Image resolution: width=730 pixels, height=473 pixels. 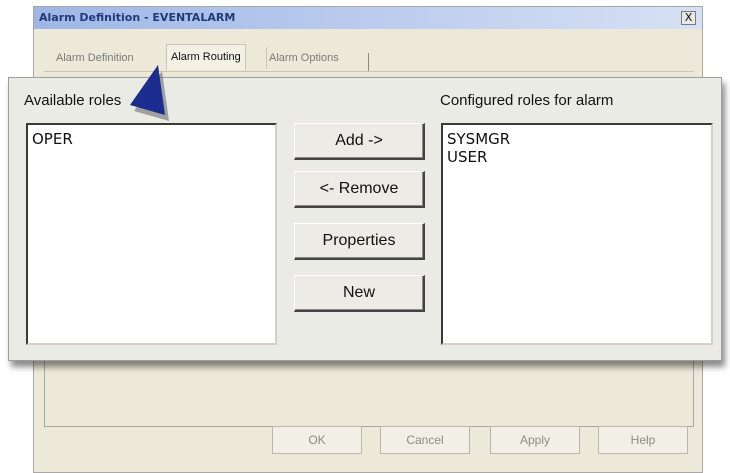 What do you see at coordinates (149, 93) in the screenshot?
I see `callout-pointer-icon` at bounding box center [149, 93].